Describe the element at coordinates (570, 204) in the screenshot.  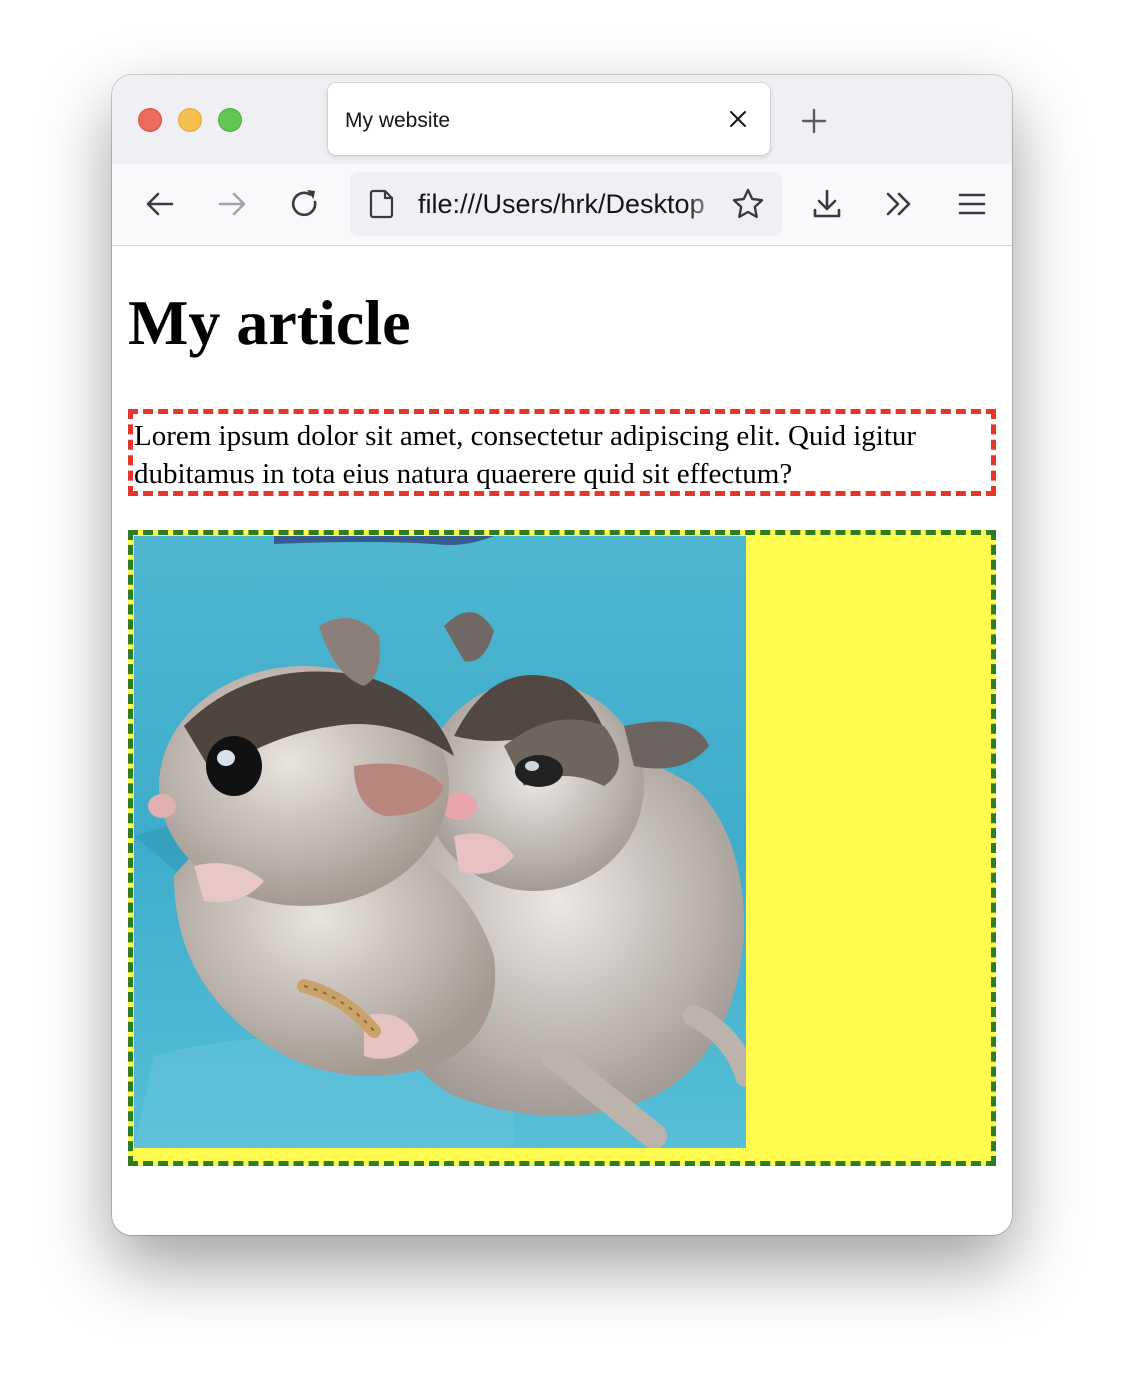
I see `url-text: file:///Users/hrk/Desktop` at that location.